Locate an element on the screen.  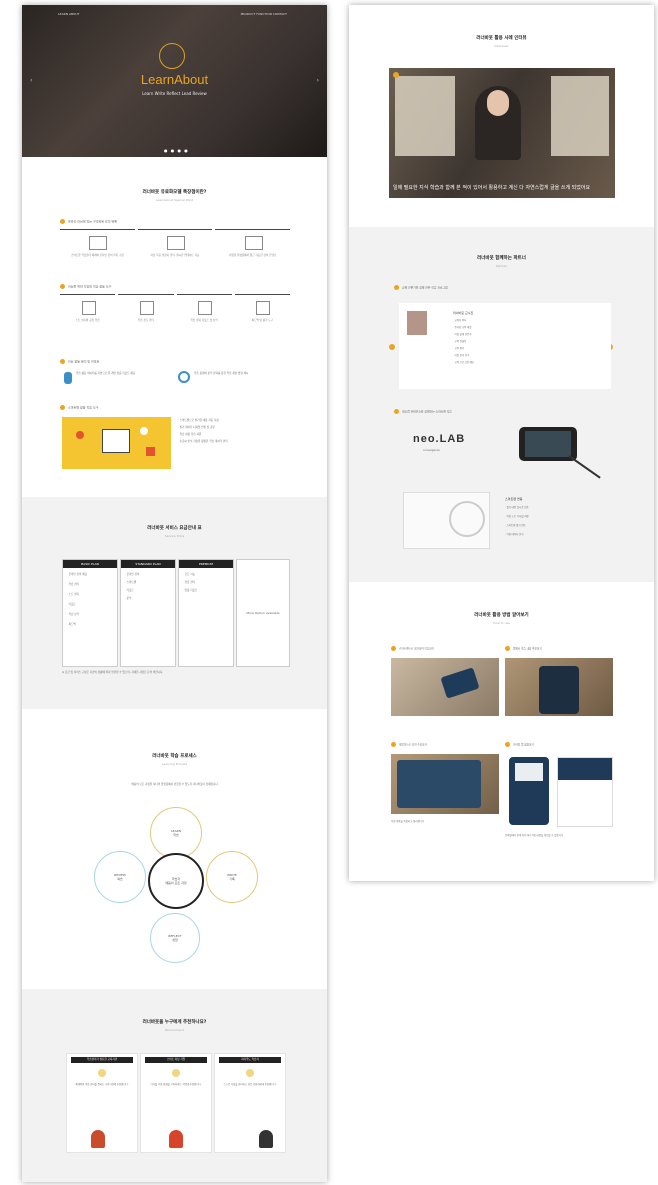
howto-step-4: 모바일 앱 활용하기 is located at coordinates (559, 745).